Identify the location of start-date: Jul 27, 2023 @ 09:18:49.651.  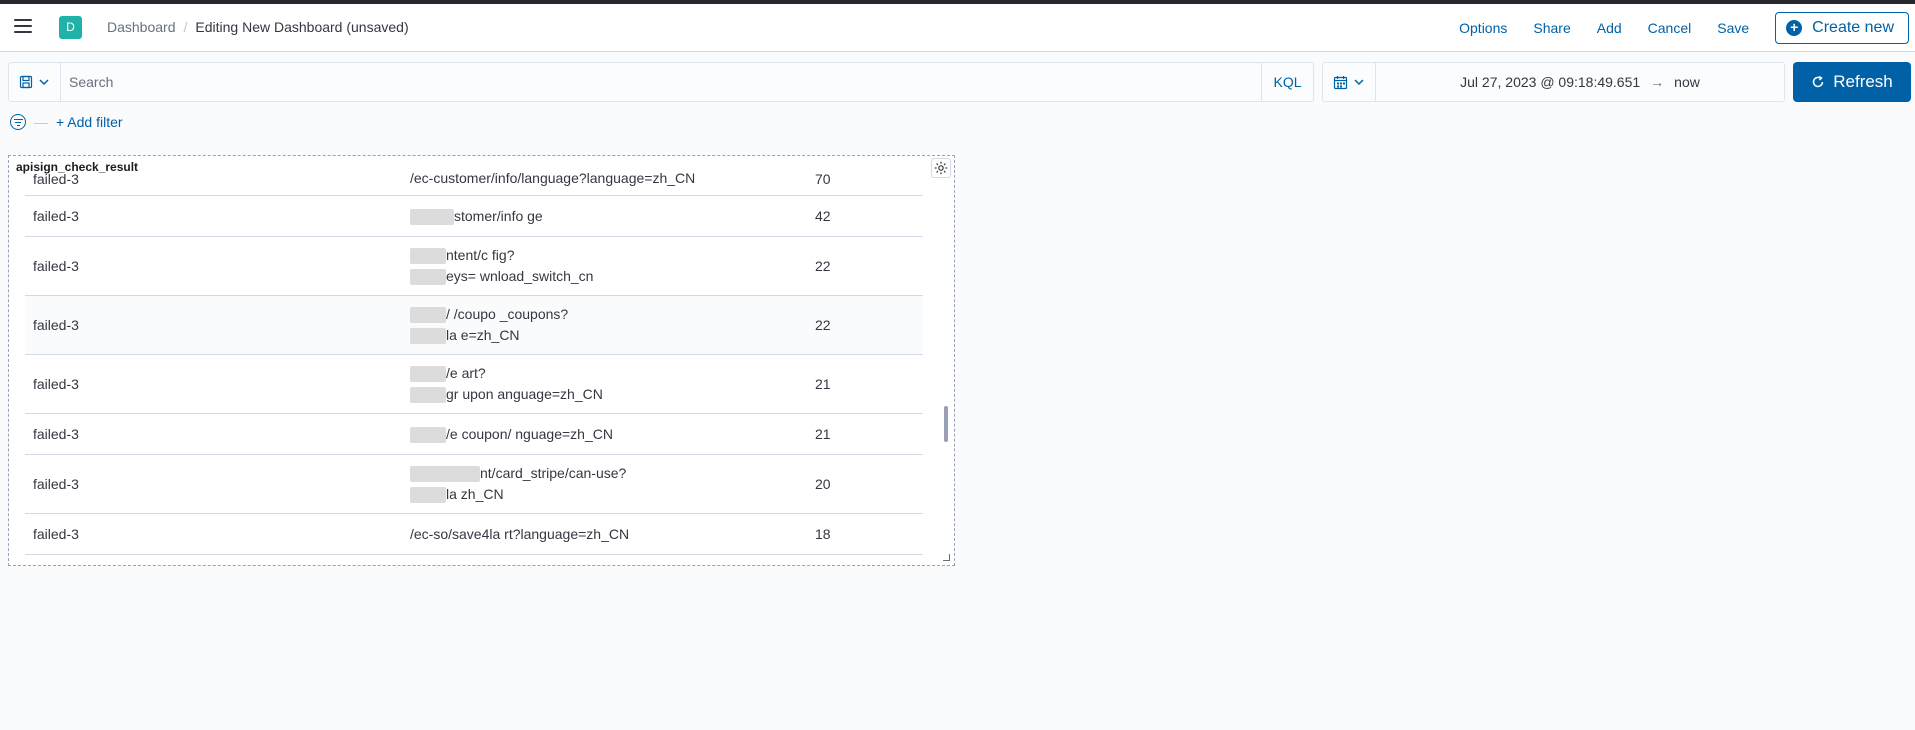
(1550, 82).